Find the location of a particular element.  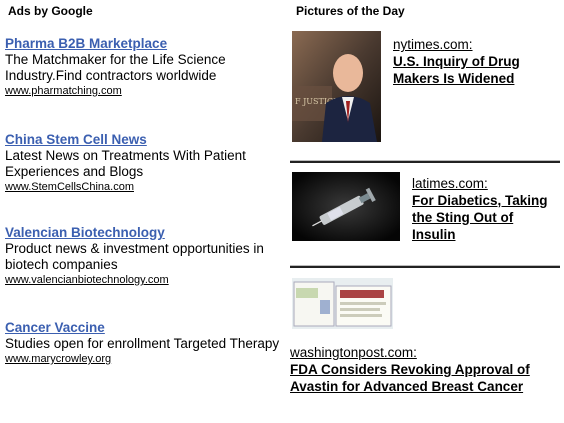

ad-title-link: Cancer Vaccine is located at coordinates (142, 328).